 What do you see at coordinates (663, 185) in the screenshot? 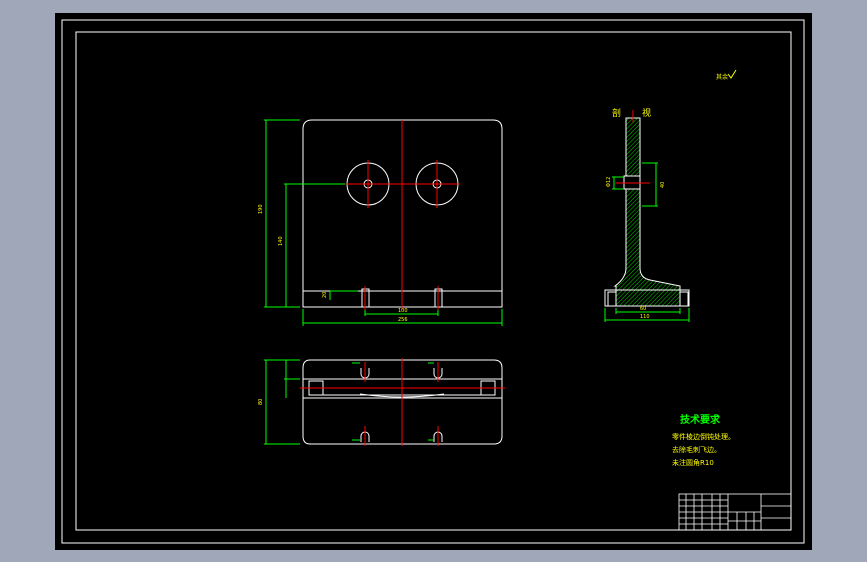
I see `side-hole-spacing-dim: 40` at bounding box center [663, 185].